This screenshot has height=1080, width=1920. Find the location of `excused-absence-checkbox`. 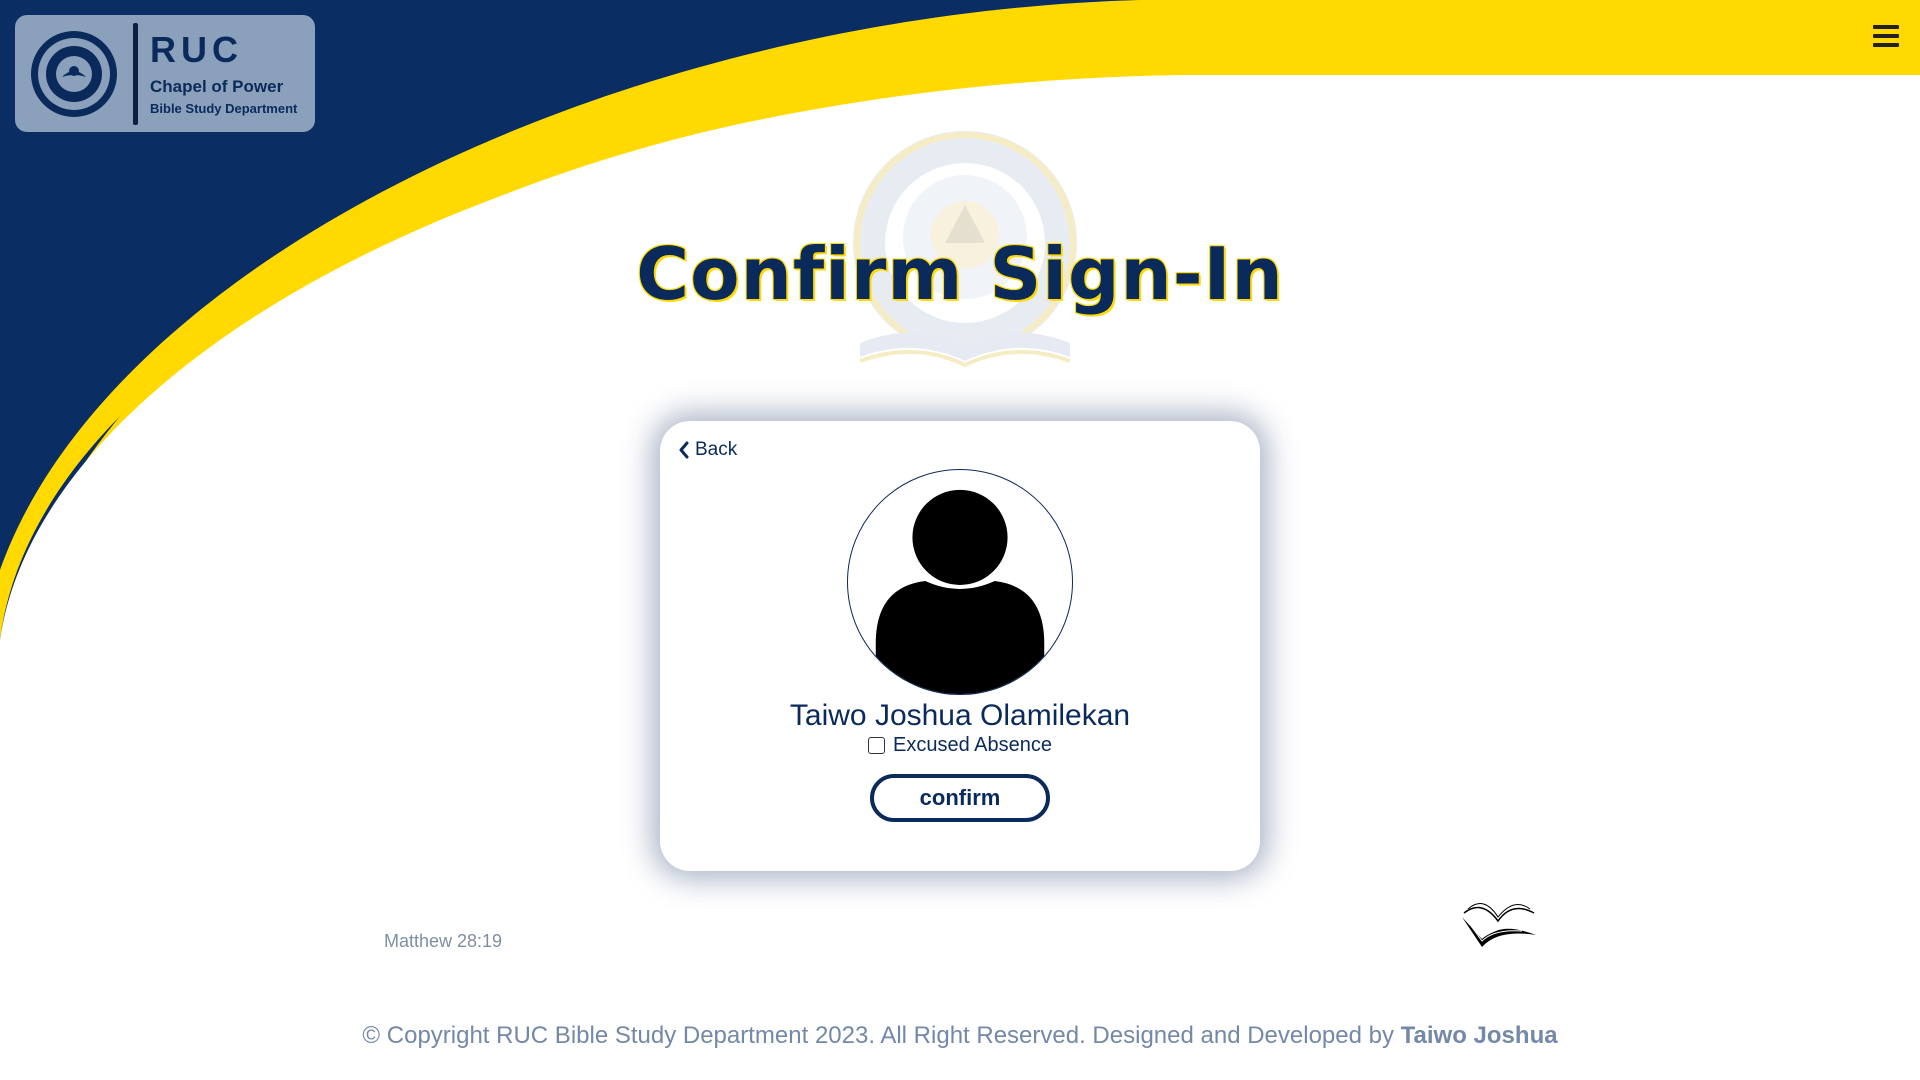

excused-absence-checkbox is located at coordinates (876, 745).